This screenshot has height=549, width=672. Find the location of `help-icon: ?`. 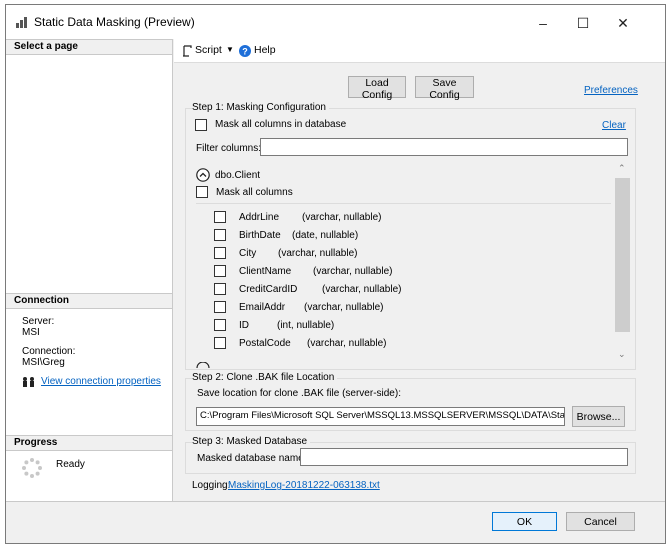

help-icon: ? is located at coordinates (245, 51).